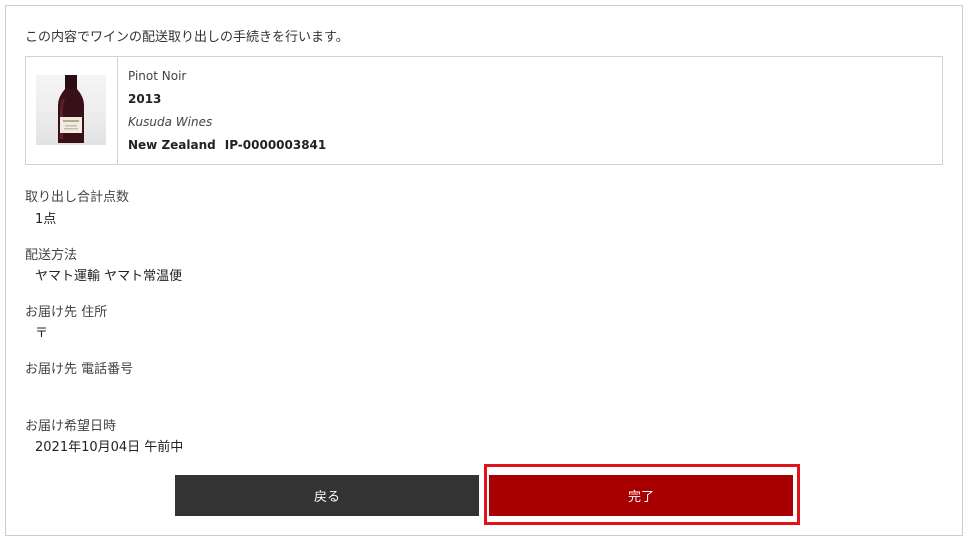  What do you see at coordinates (275, 145) in the screenshot?
I see `item-code: IP-0000003841` at bounding box center [275, 145].